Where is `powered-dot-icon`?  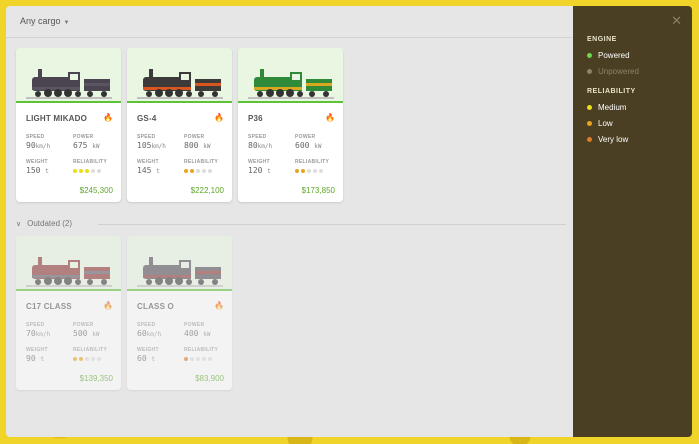
powered-dot-icon is located at coordinates (589, 55).